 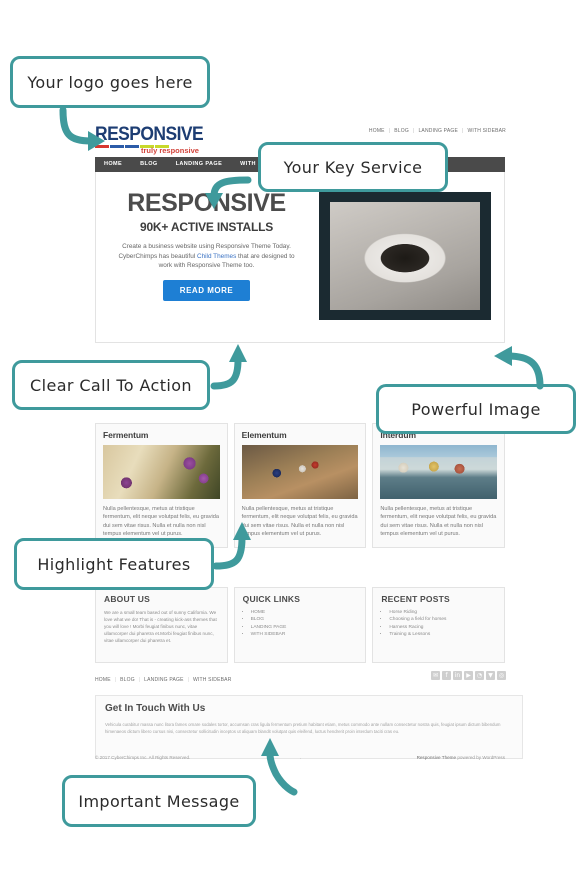 I want to click on arrow-to-logo, so click(x=85, y=129).